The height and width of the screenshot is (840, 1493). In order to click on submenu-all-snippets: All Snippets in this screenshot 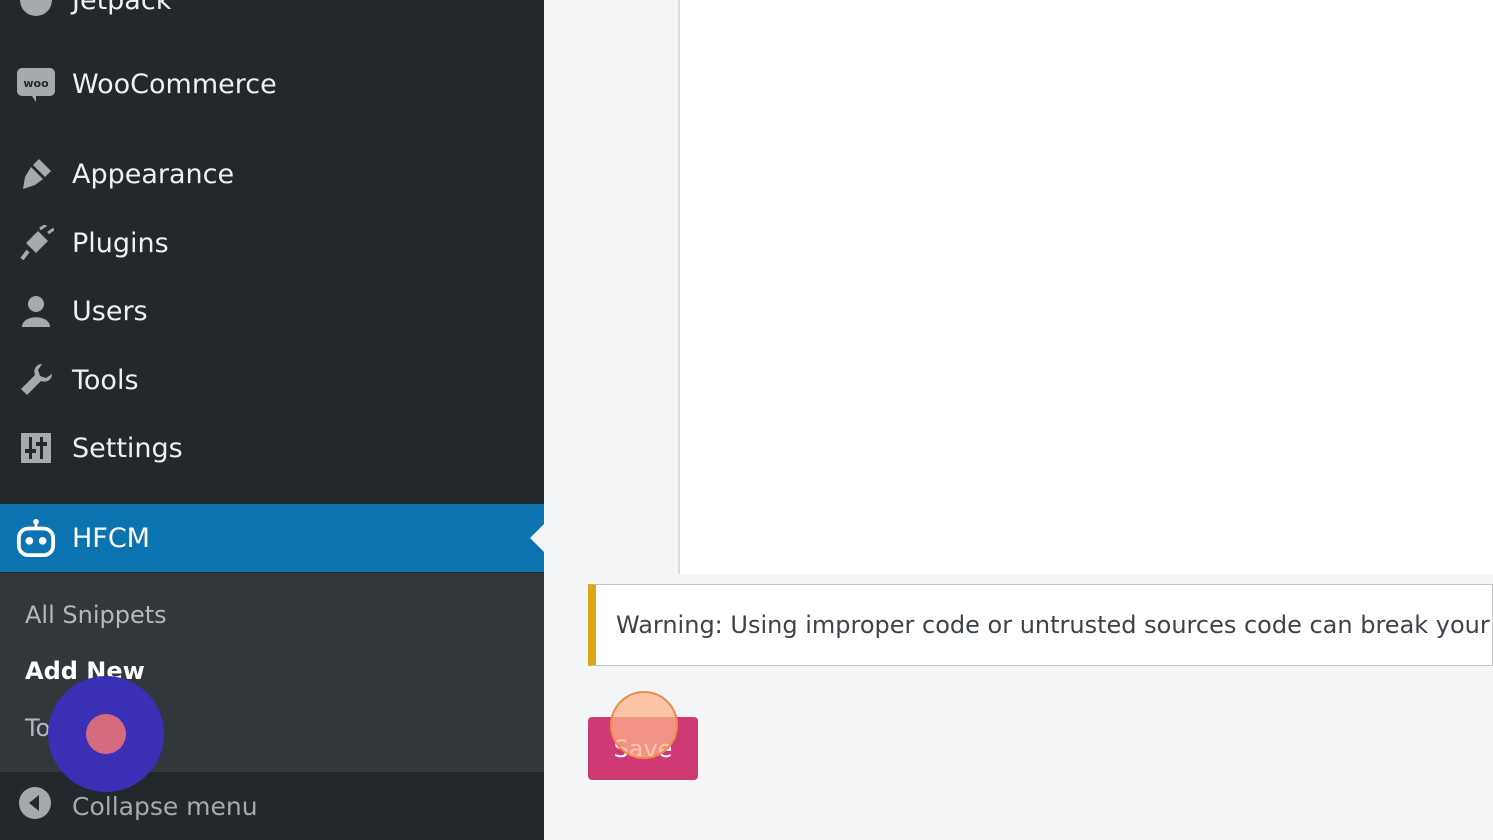, I will do `click(96, 615)`.